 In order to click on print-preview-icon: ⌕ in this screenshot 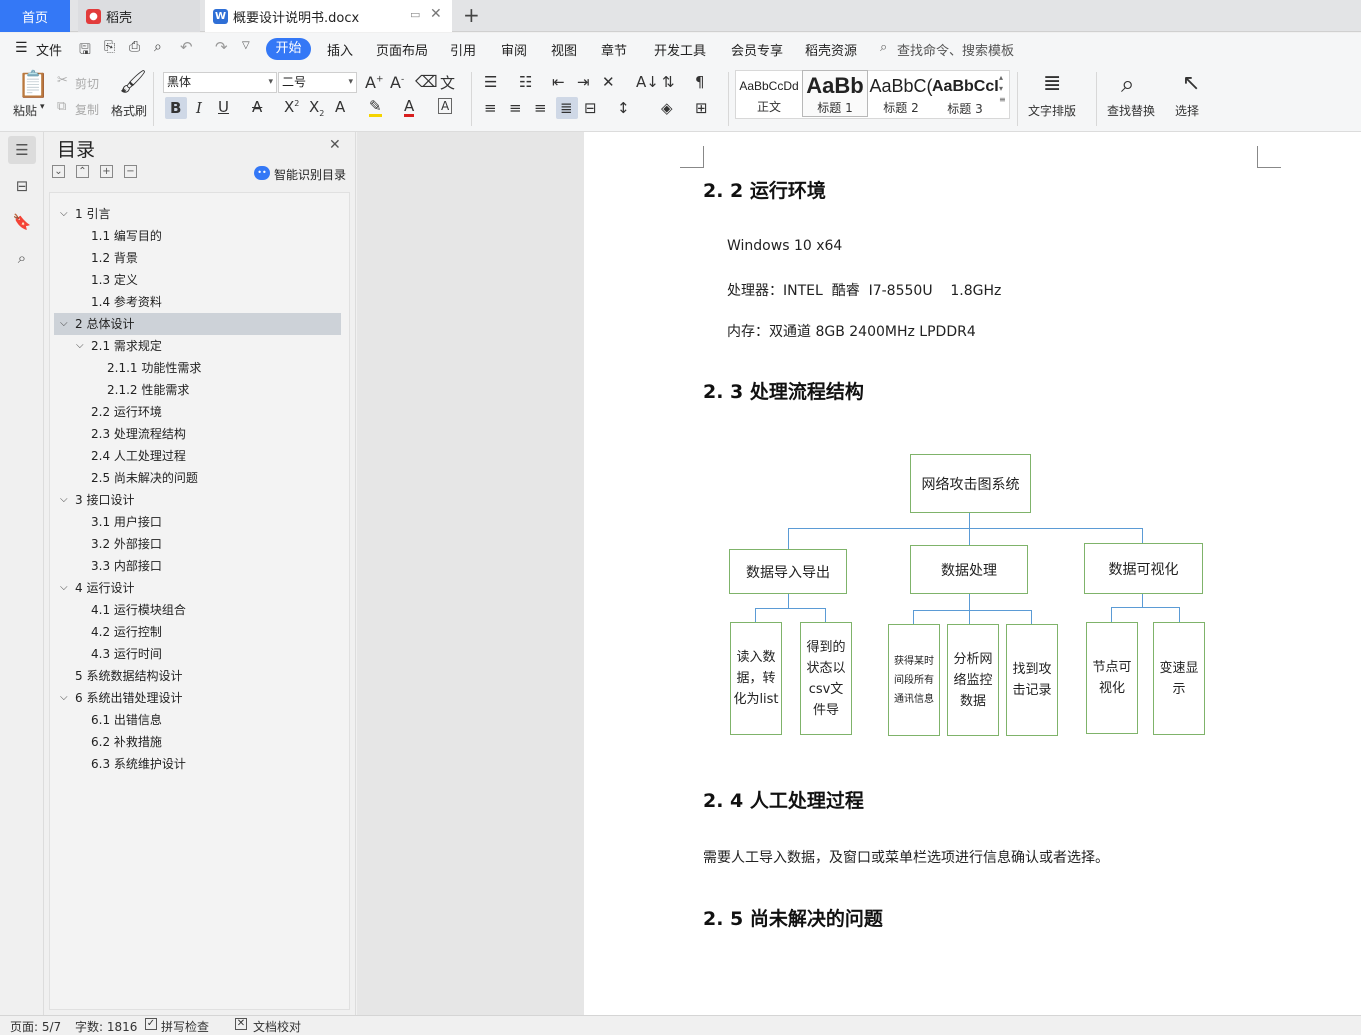, I will do `click(158, 47)`.